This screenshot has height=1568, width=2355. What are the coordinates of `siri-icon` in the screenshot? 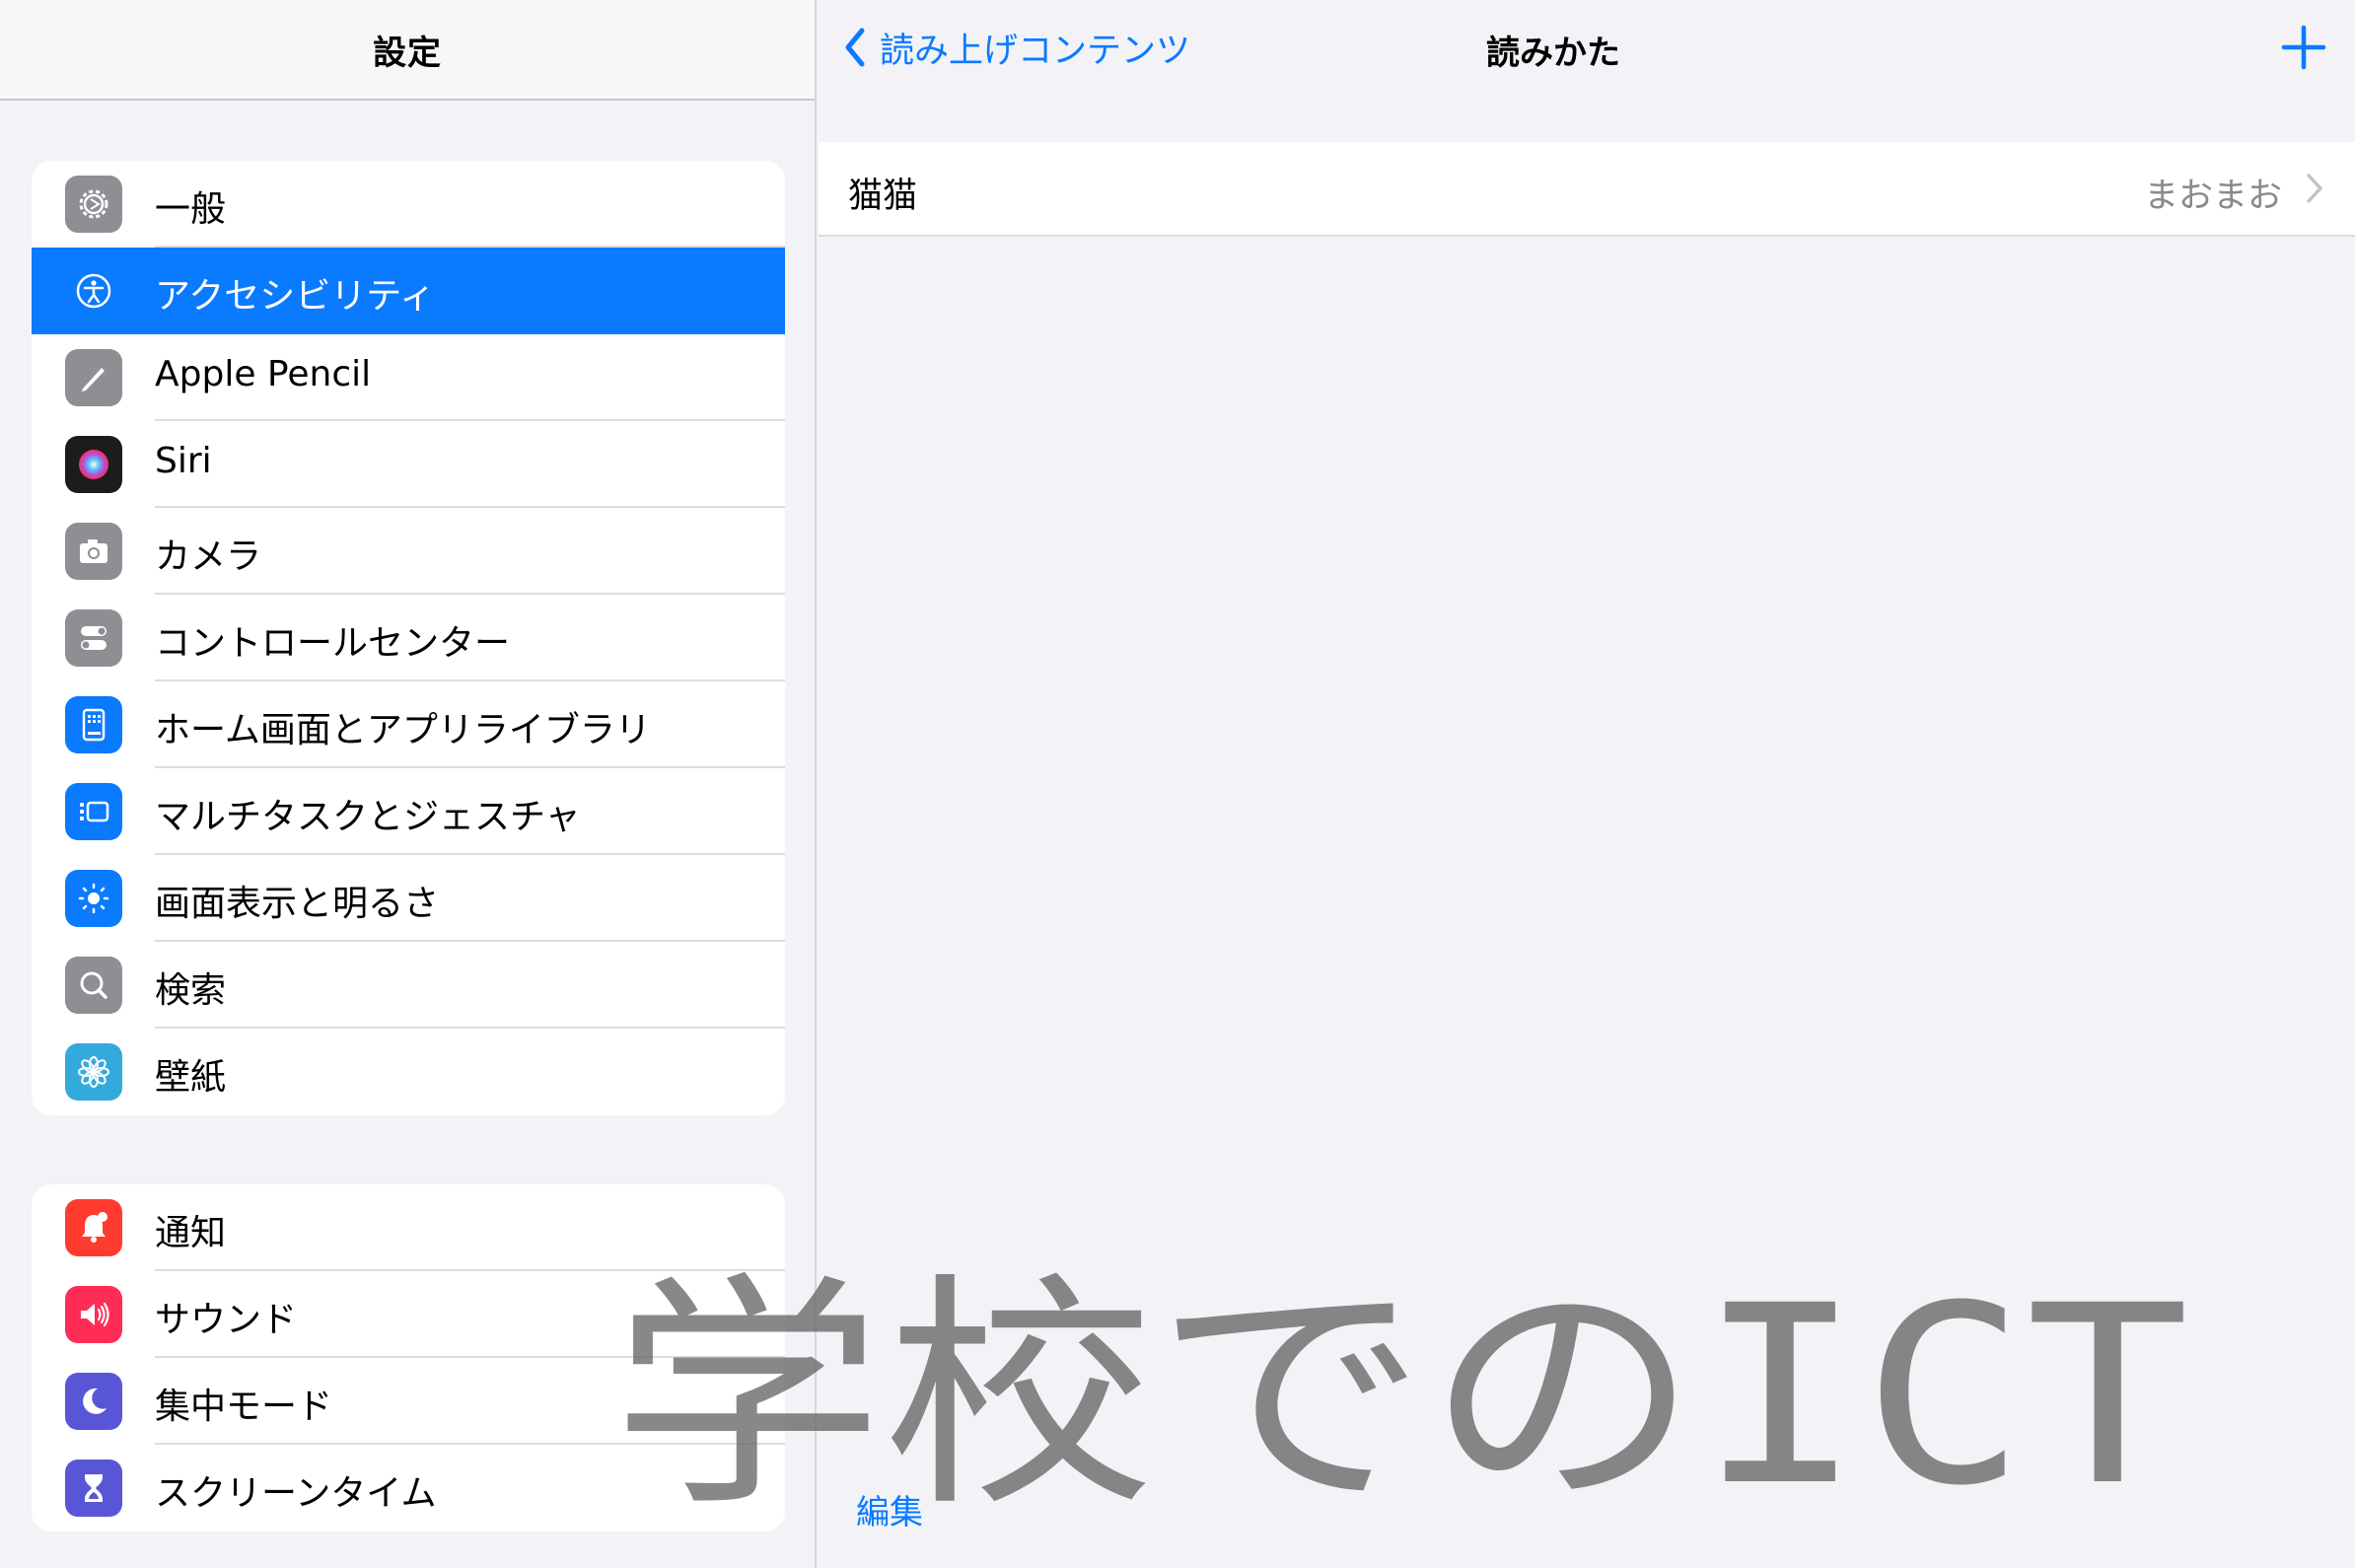 It's located at (93, 464).